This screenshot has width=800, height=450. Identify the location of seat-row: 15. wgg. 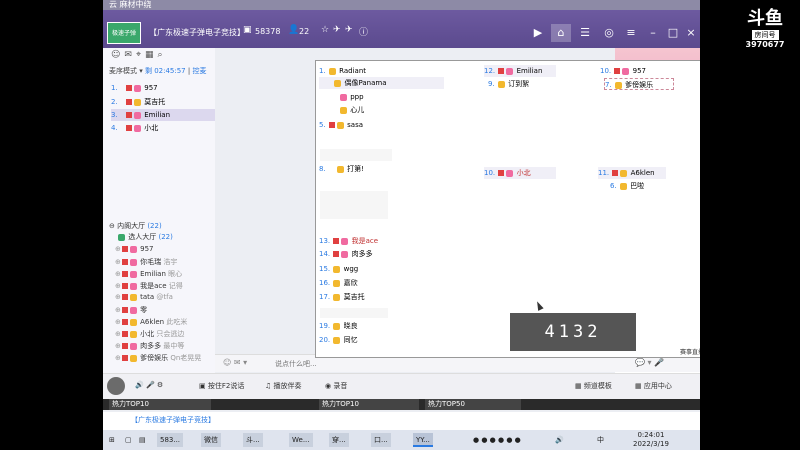
(338, 269).